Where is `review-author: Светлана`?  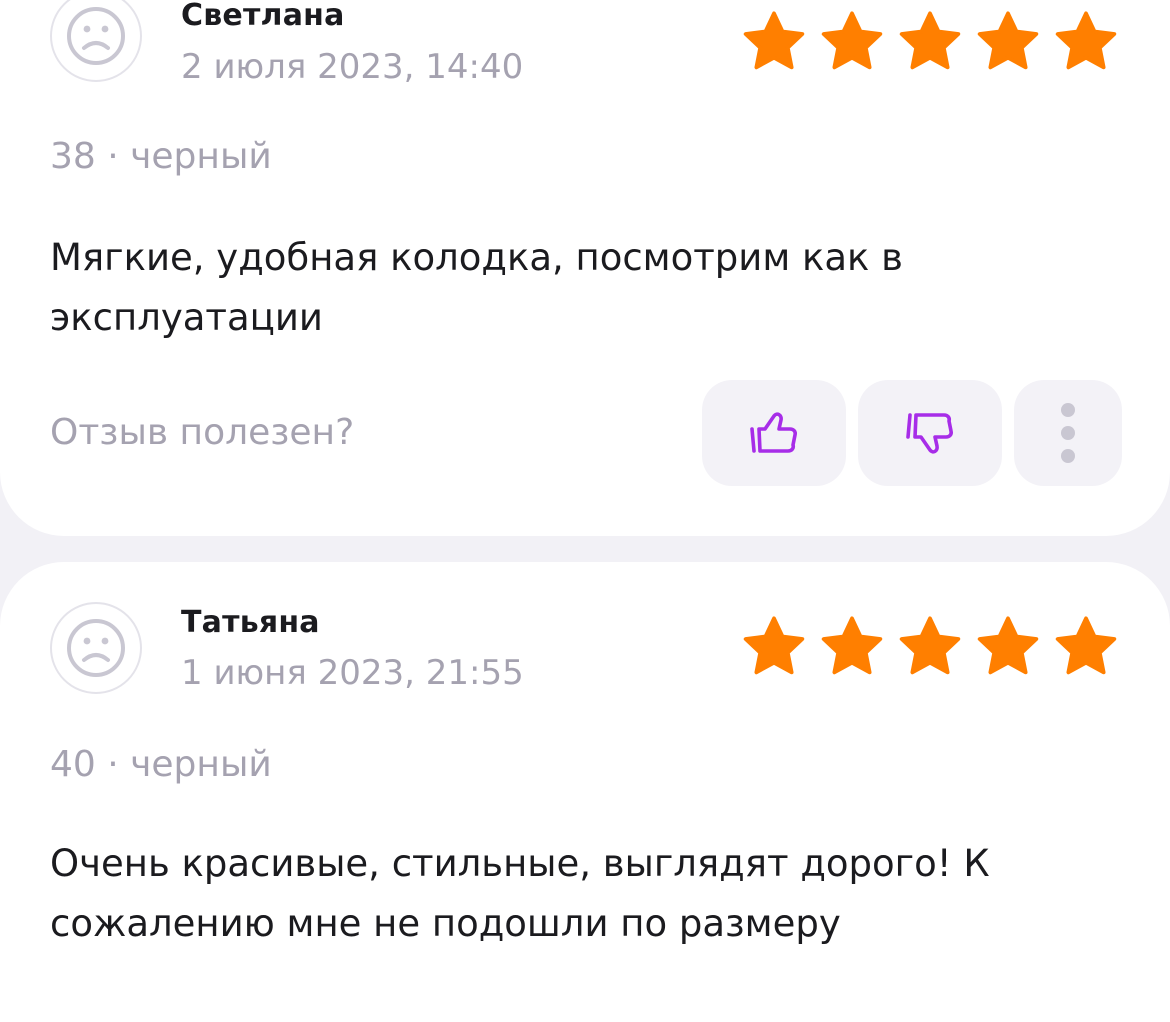 review-author: Светлана is located at coordinates (263, 16).